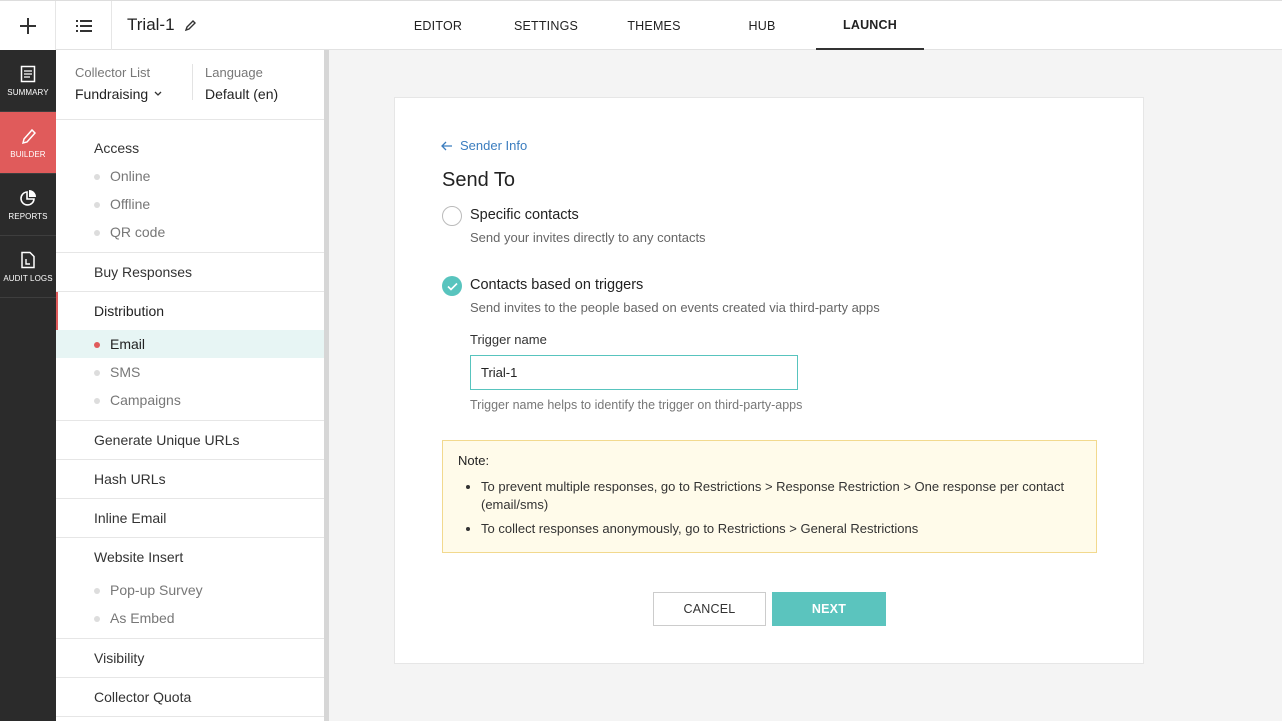  Describe the element at coordinates (145, 400) in the screenshot. I see `sub-item-label: Campaigns` at that location.